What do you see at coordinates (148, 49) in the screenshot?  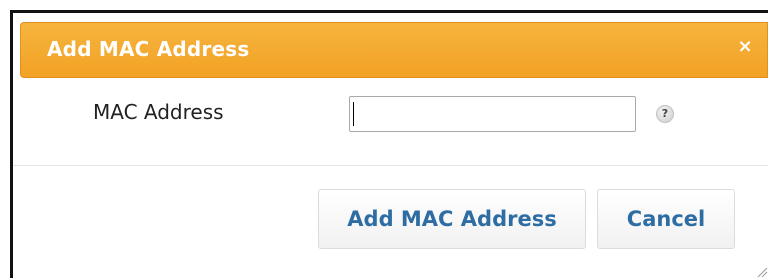 I see `dialog-title: Add MAC Address` at bounding box center [148, 49].